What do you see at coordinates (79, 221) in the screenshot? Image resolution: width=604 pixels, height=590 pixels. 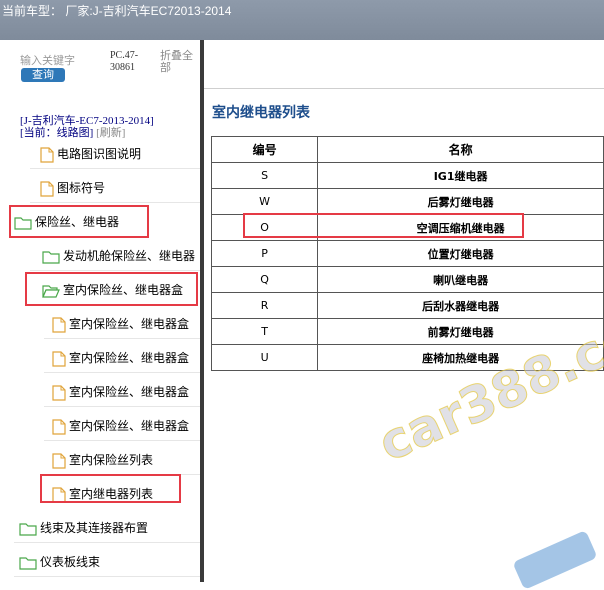 I see `highlight-box-fuses-relays` at bounding box center [79, 221].